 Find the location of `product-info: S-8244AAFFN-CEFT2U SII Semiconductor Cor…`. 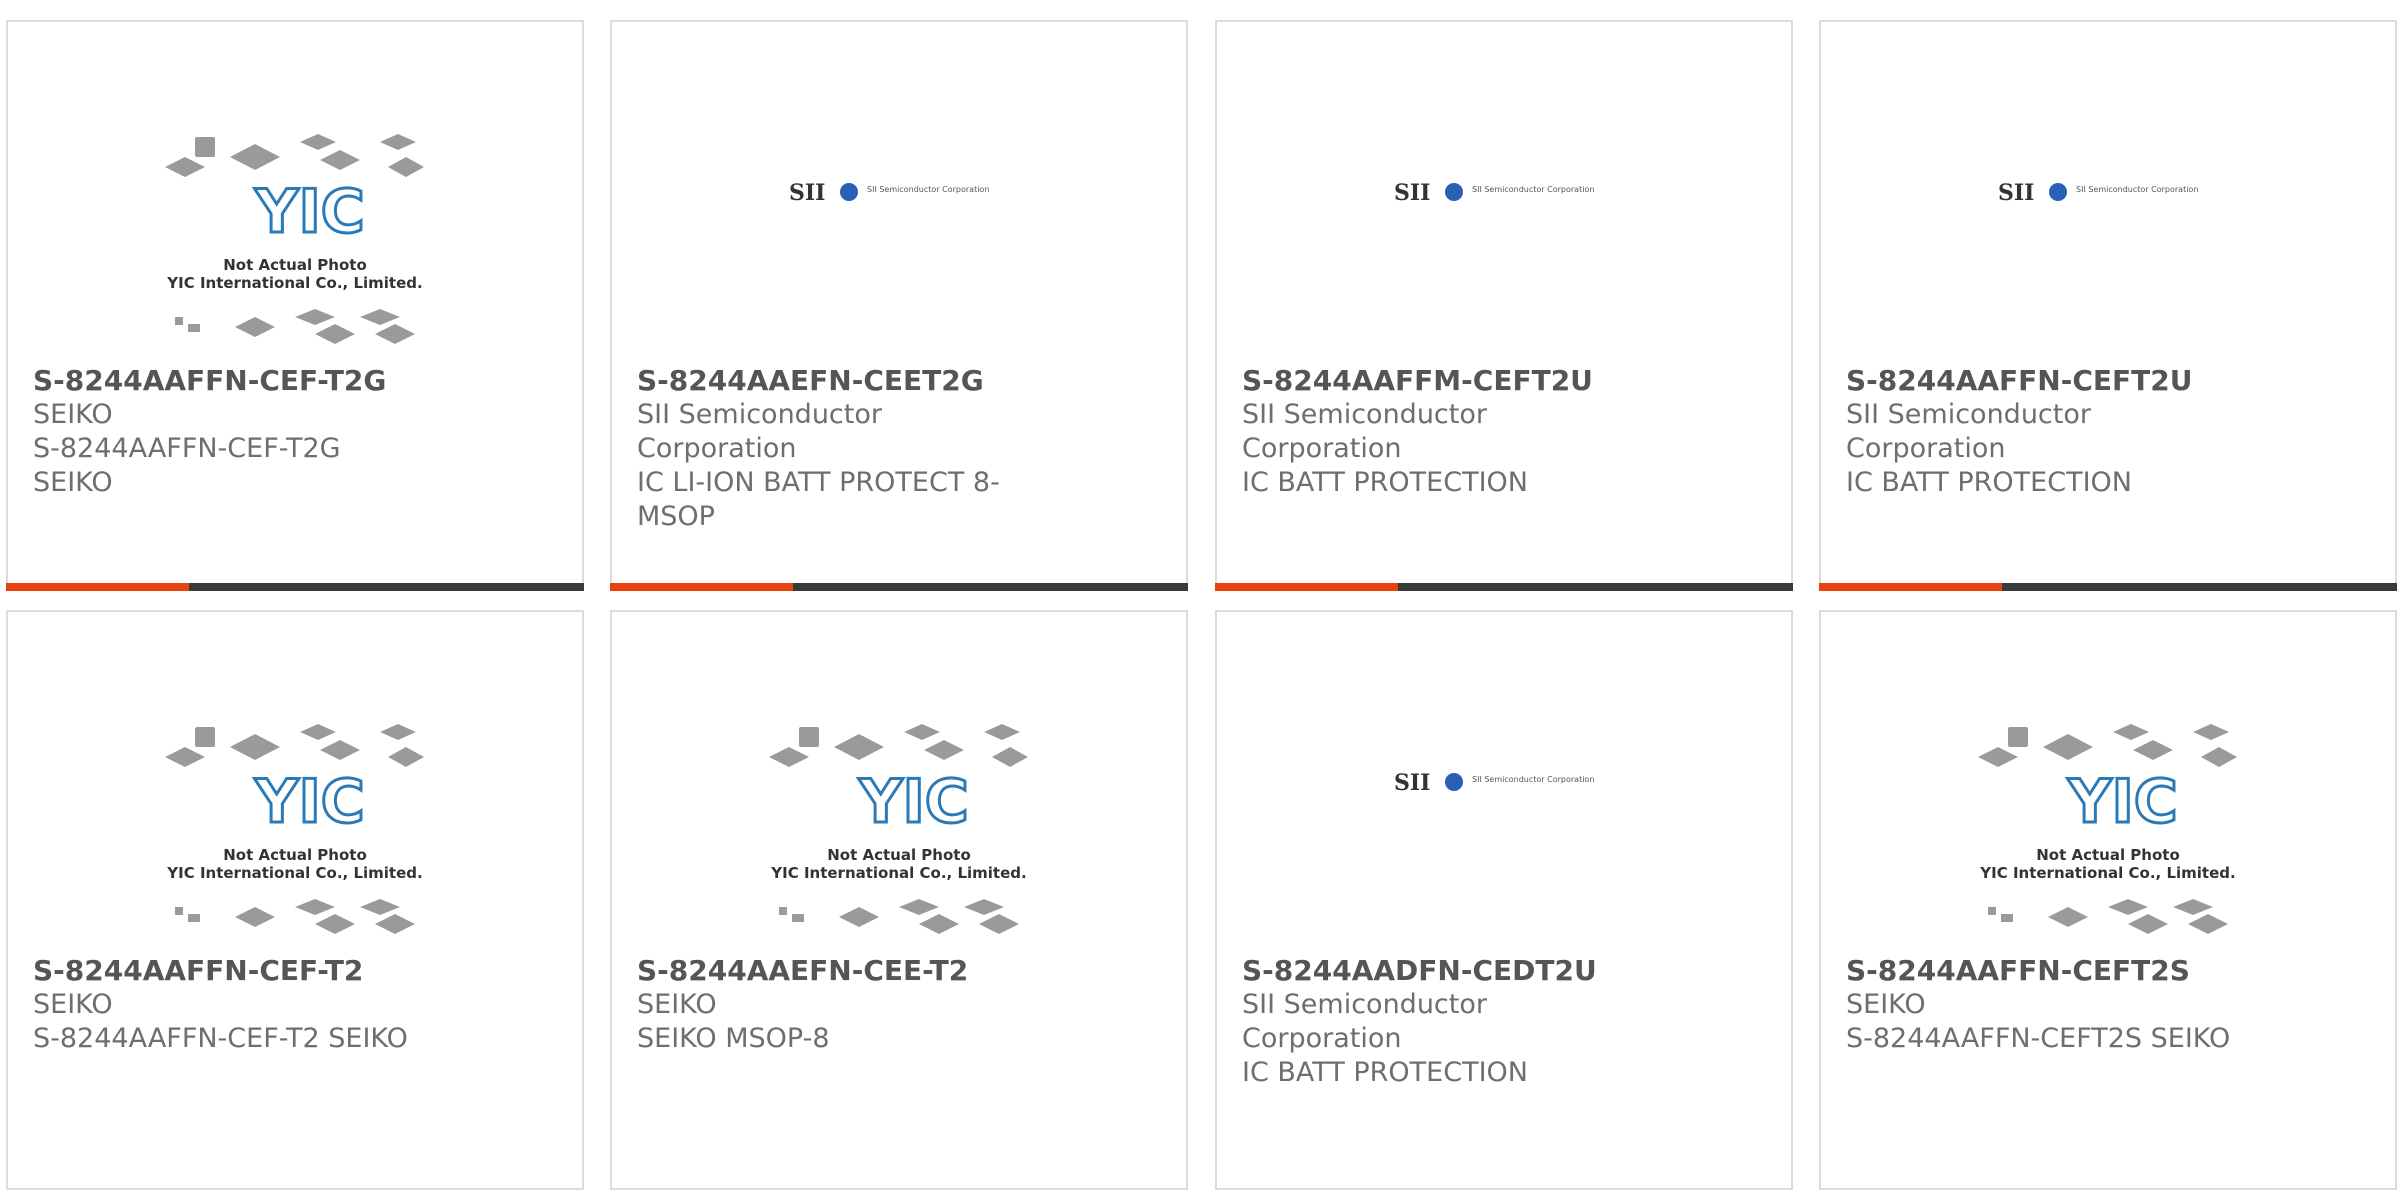

product-info: S-8244AAFFN-CEFT2U SII Semiconductor Cor… is located at coordinates (2040, 432).